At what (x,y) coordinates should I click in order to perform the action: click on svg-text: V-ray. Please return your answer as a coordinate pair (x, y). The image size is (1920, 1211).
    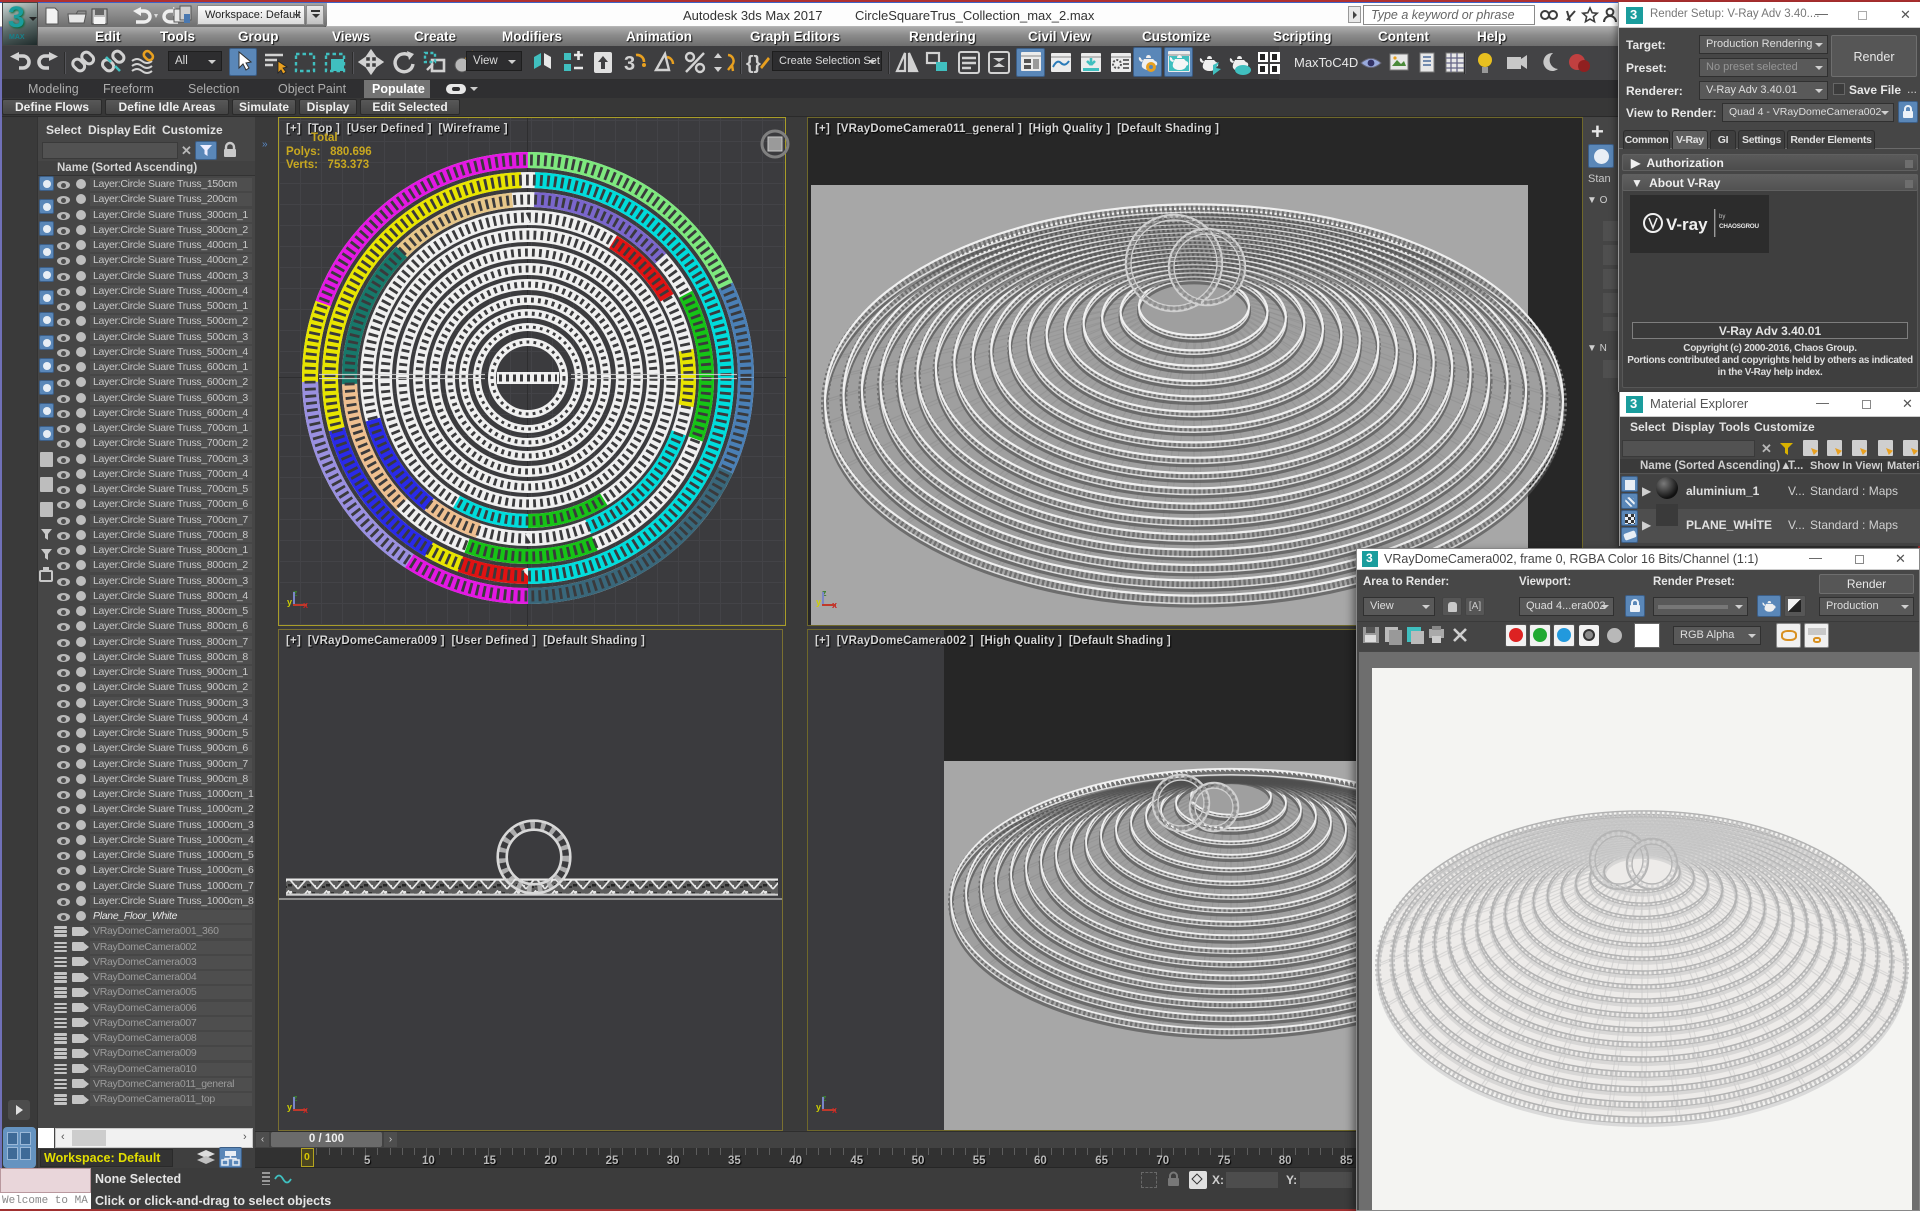
    Looking at the image, I should click on (1687, 224).